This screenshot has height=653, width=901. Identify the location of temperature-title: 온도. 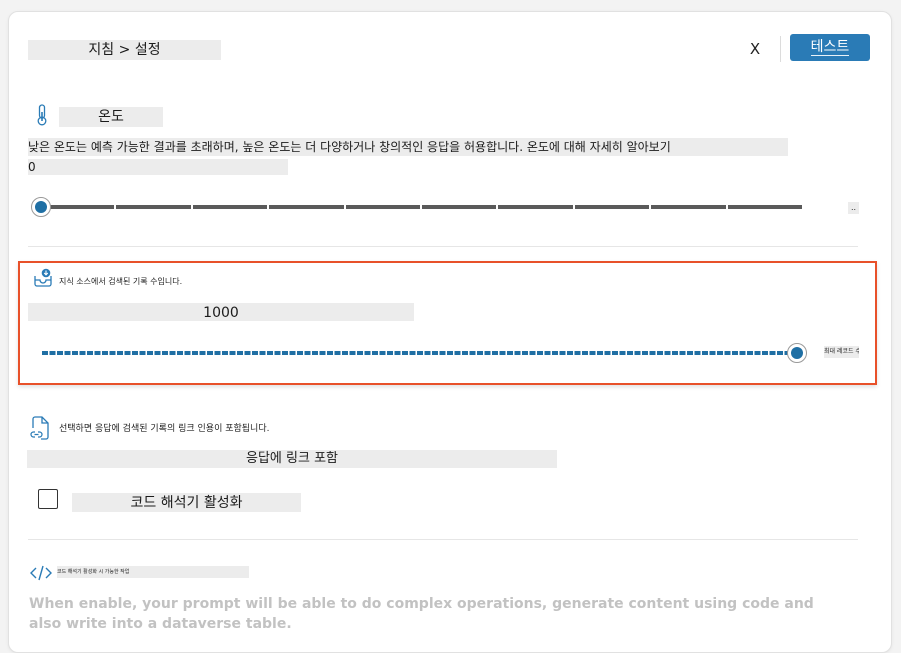
(111, 117).